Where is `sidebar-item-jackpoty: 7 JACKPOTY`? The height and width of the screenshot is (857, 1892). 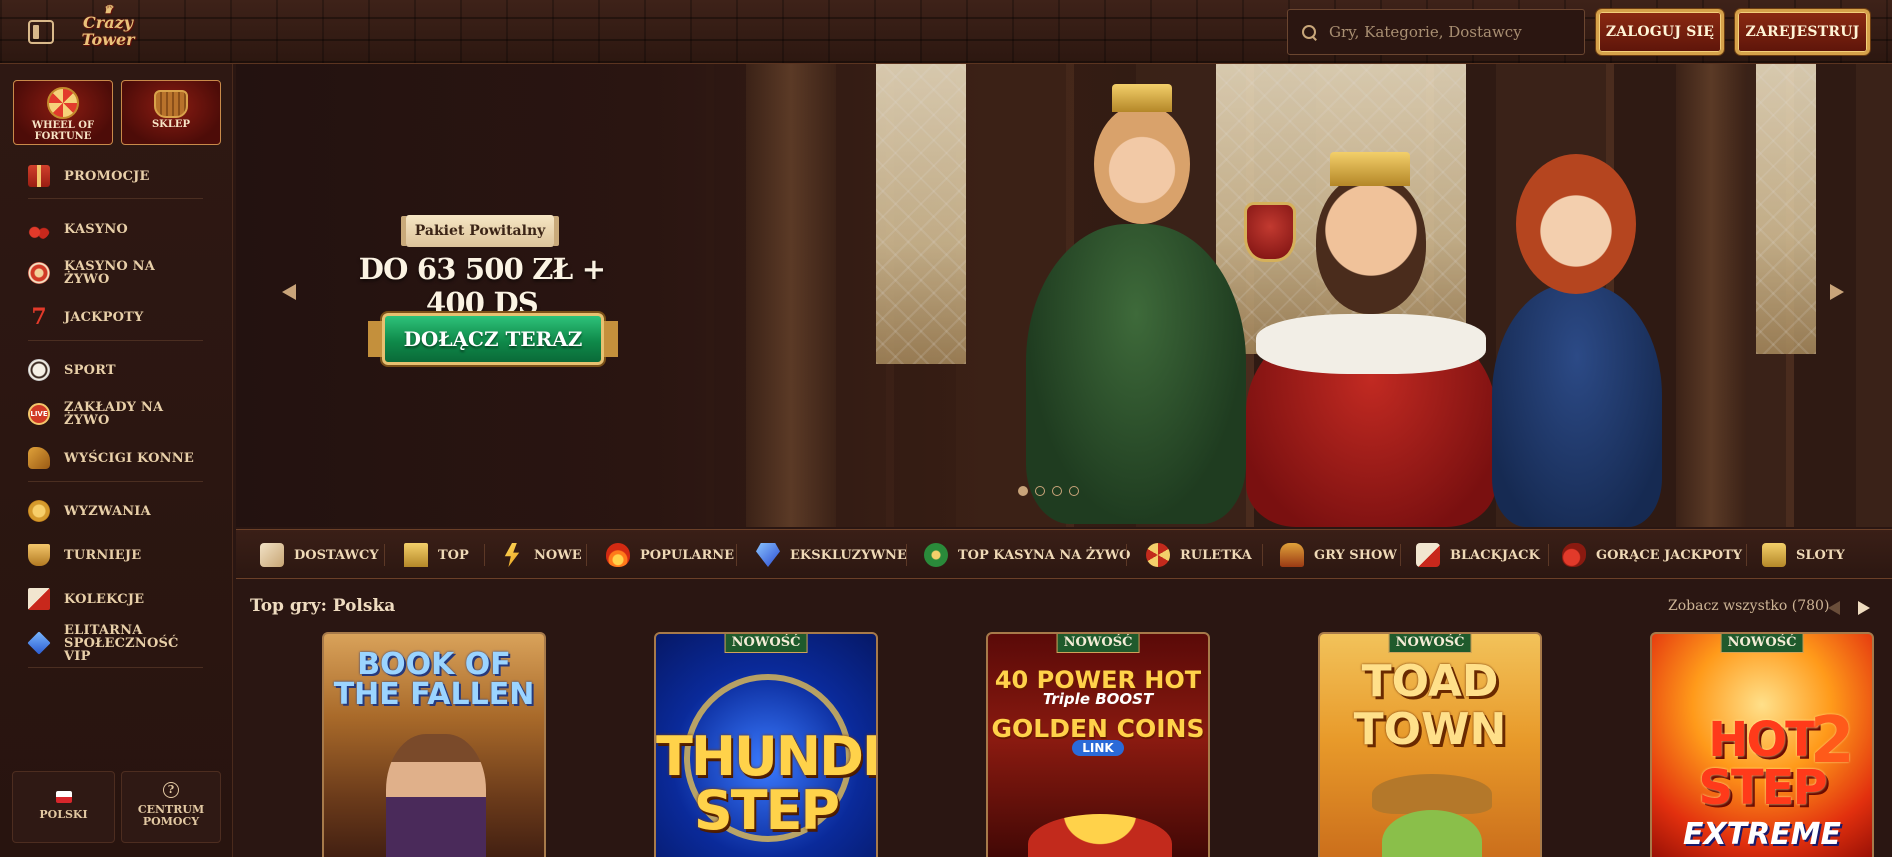
sidebar-item-jackpoty: 7 JACKPOTY is located at coordinates (115, 317).